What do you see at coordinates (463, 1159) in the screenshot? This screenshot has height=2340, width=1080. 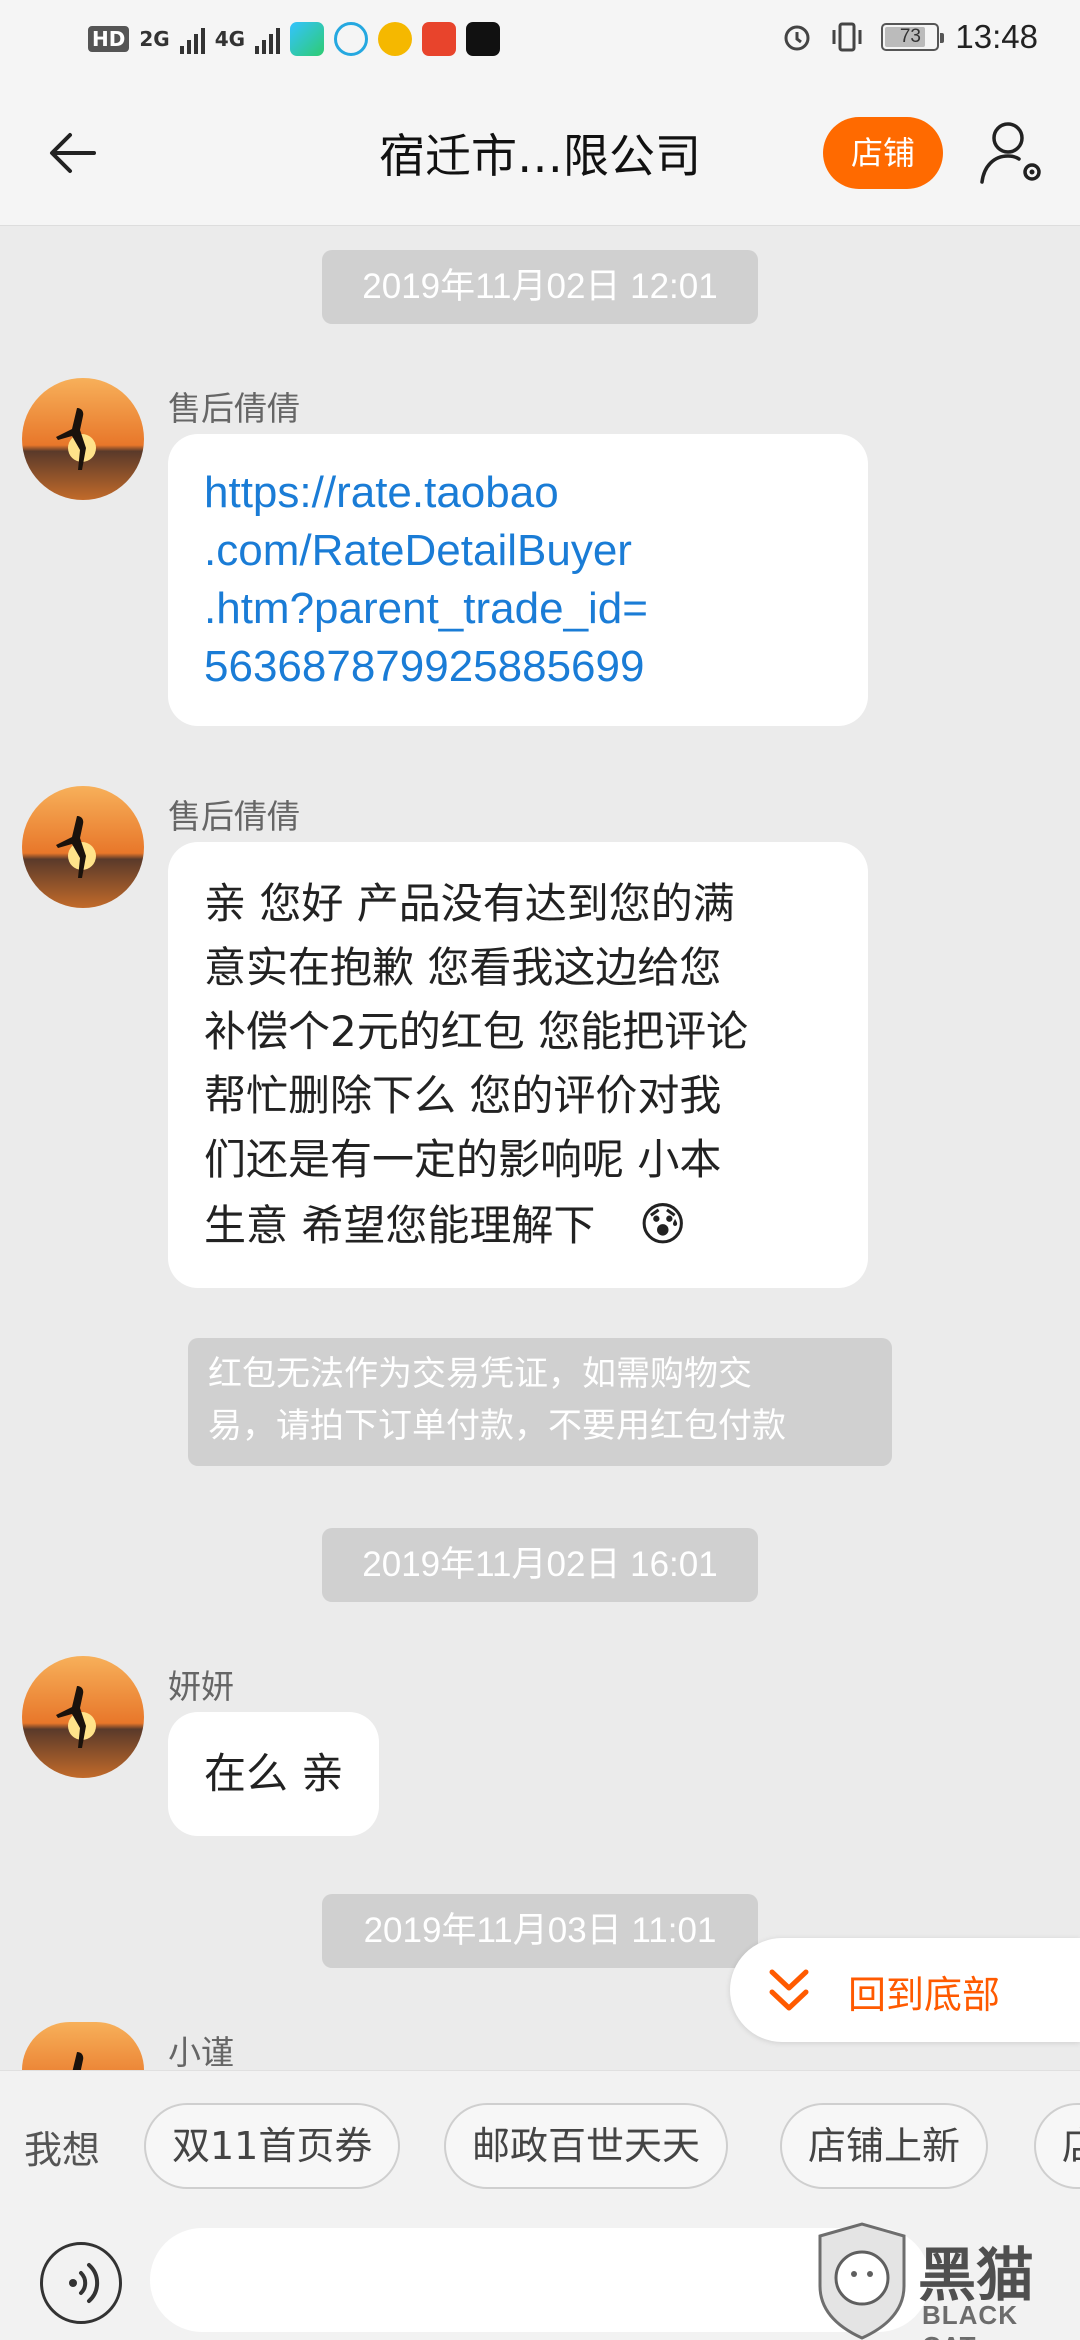 I see `message-line: 们还是有一定的影响呢 小本` at bounding box center [463, 1159].